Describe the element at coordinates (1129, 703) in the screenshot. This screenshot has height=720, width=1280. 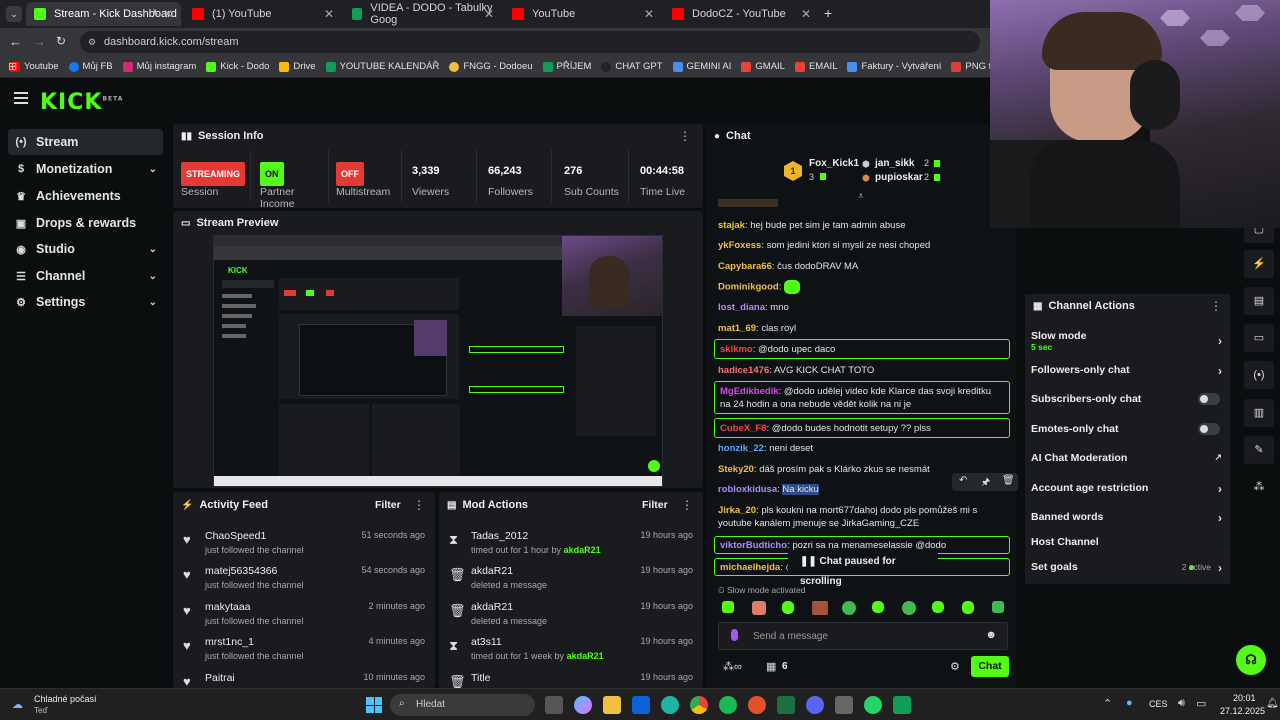
I see `mic-tray-icon: ●` at that location.